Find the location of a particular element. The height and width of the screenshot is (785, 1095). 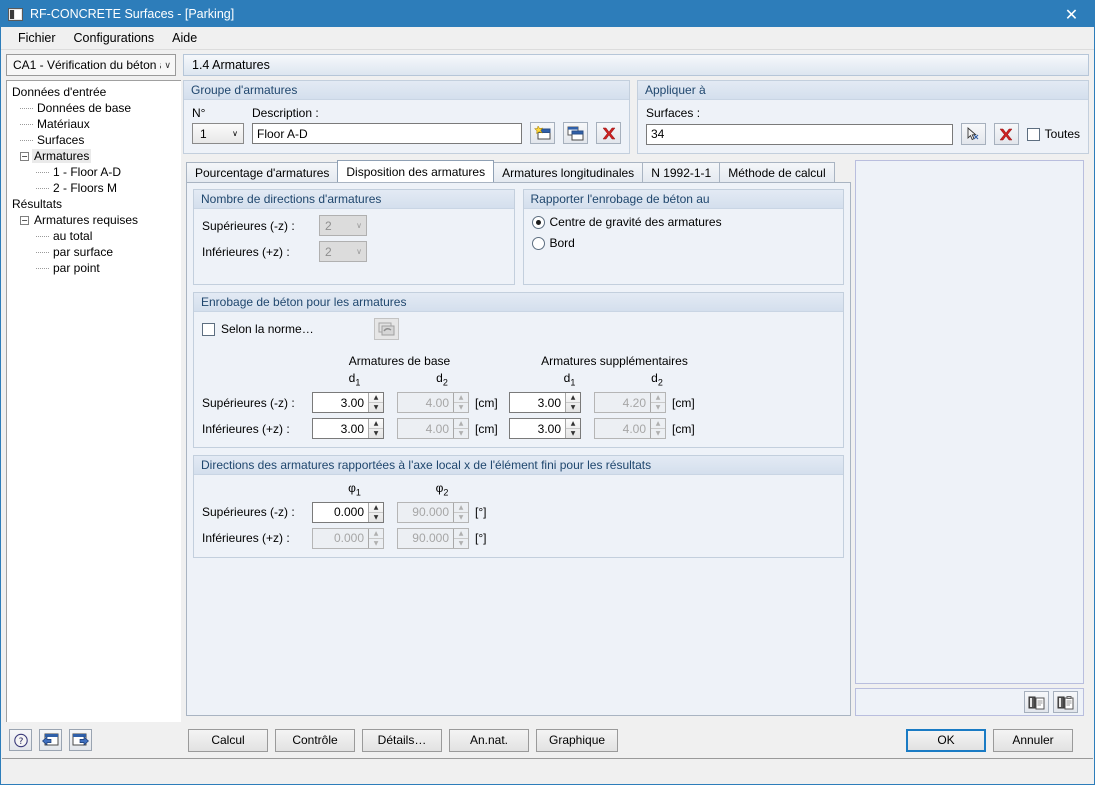

tree-item-label: 2 - Floors M is located at coordinates (85, 188).